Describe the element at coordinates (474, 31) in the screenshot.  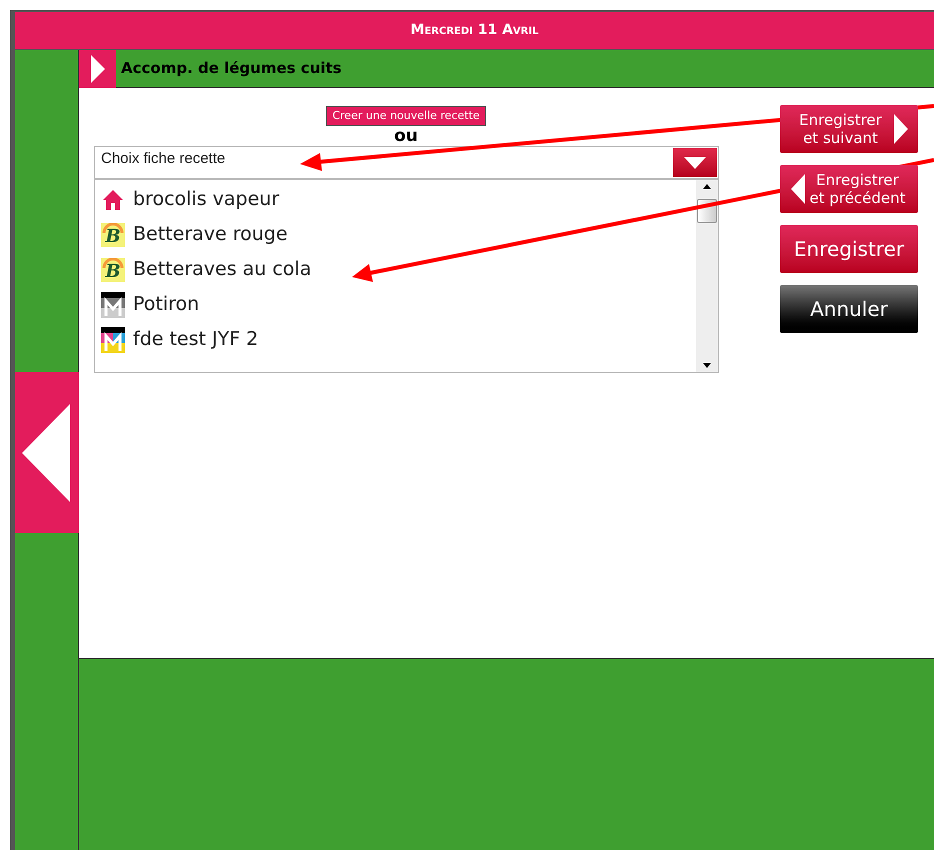
I see `date-header: Mercredi 11 Avril` at that location.